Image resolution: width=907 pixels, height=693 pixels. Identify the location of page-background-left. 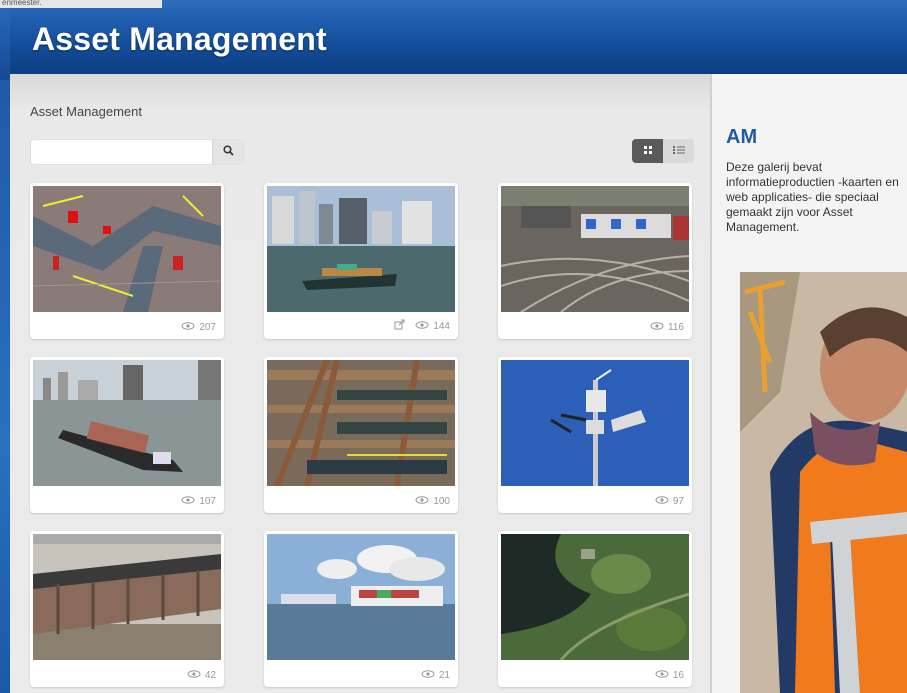
(5, 386).